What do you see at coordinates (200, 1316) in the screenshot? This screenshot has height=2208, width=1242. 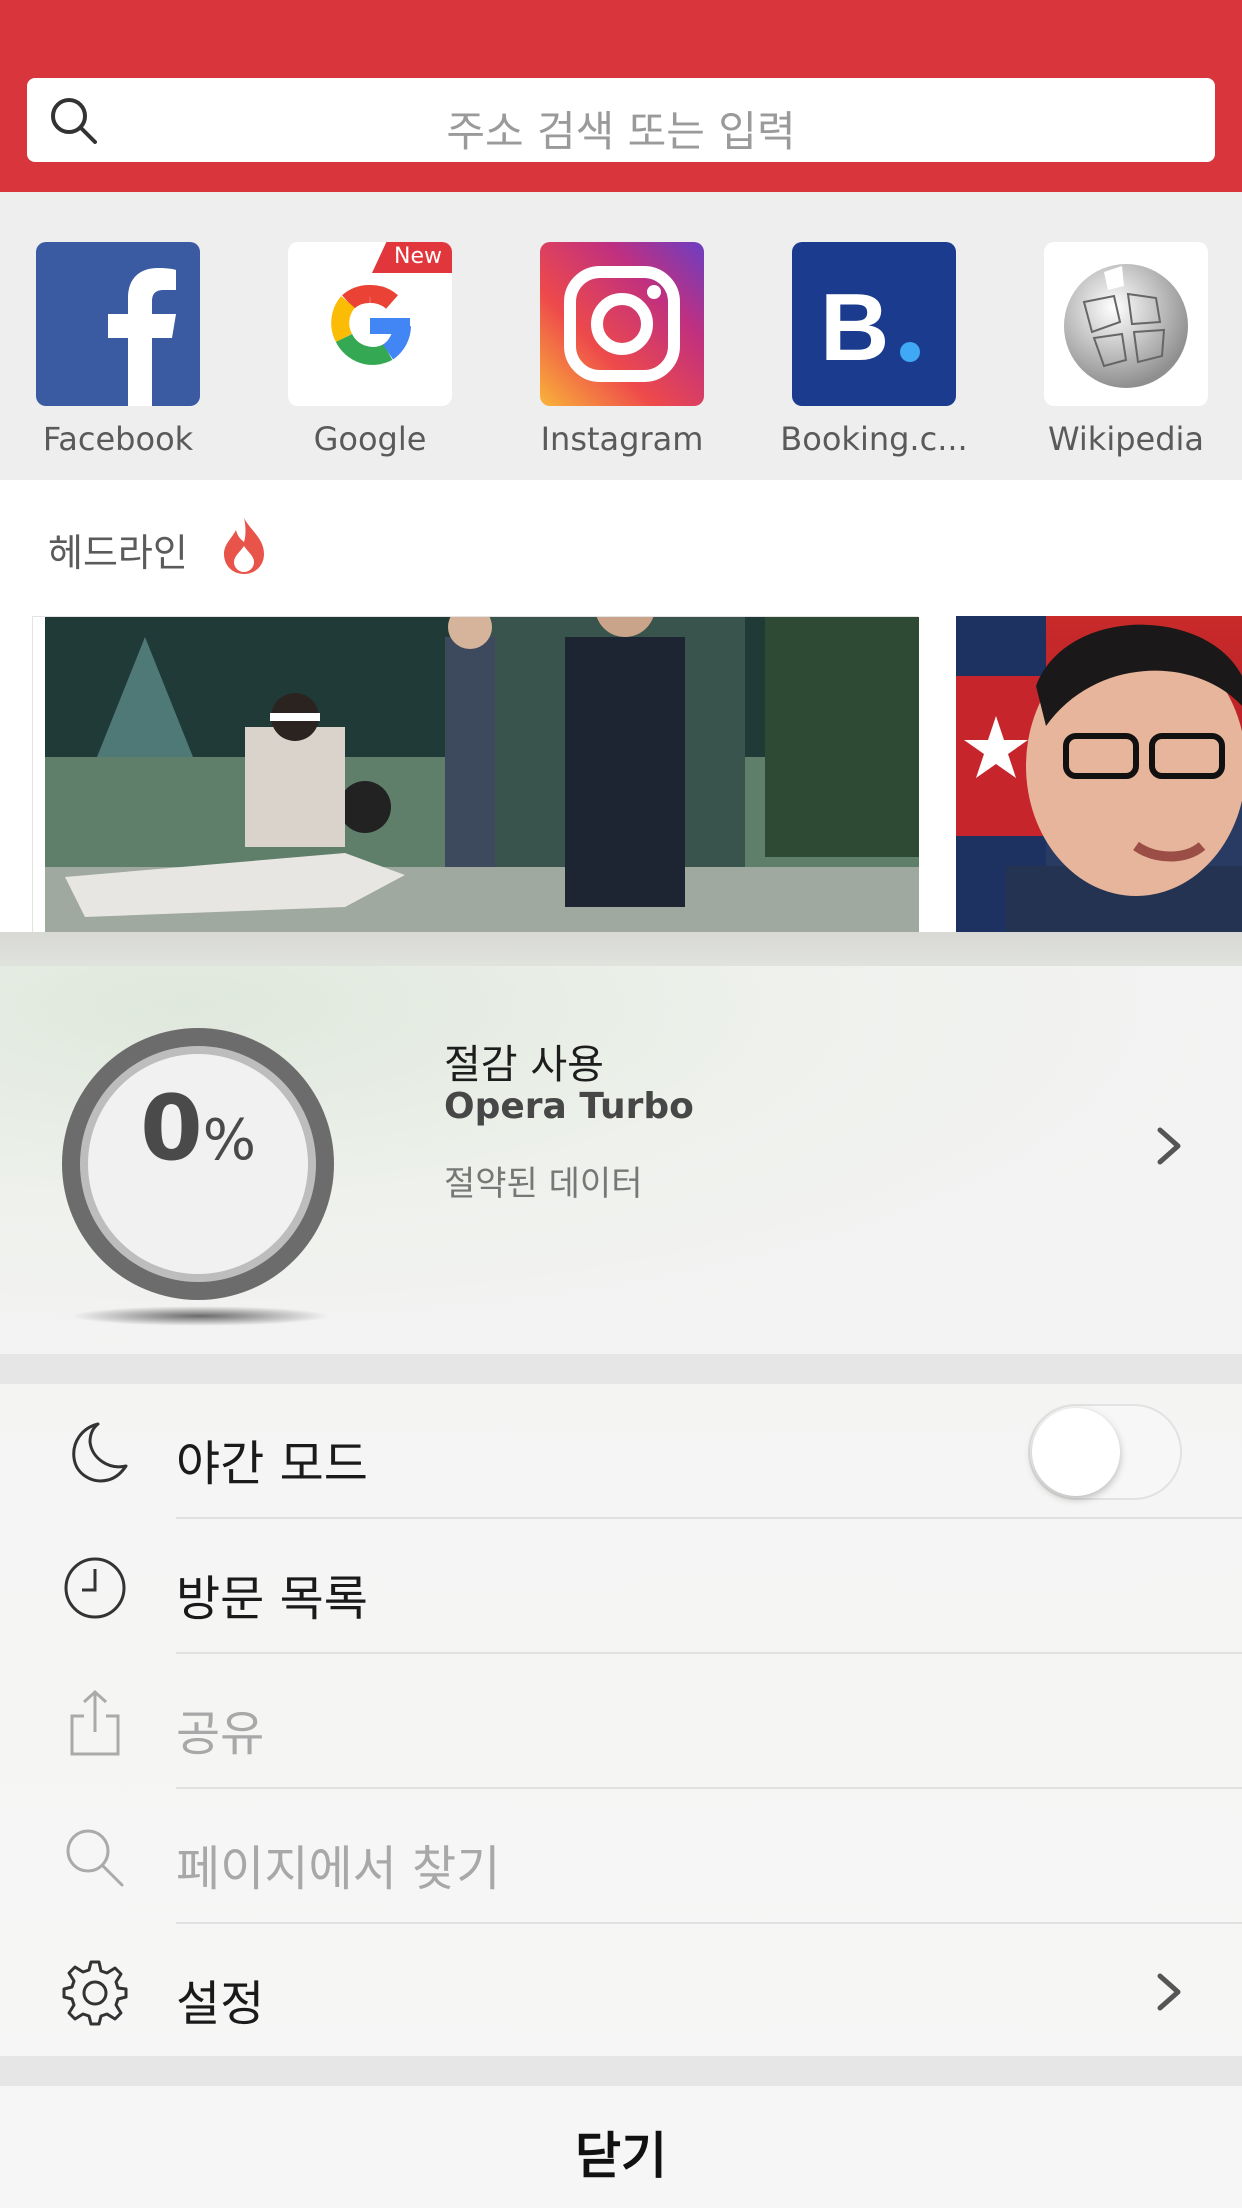 I see `gauge-shadow` at bounding box center [200, 1316].